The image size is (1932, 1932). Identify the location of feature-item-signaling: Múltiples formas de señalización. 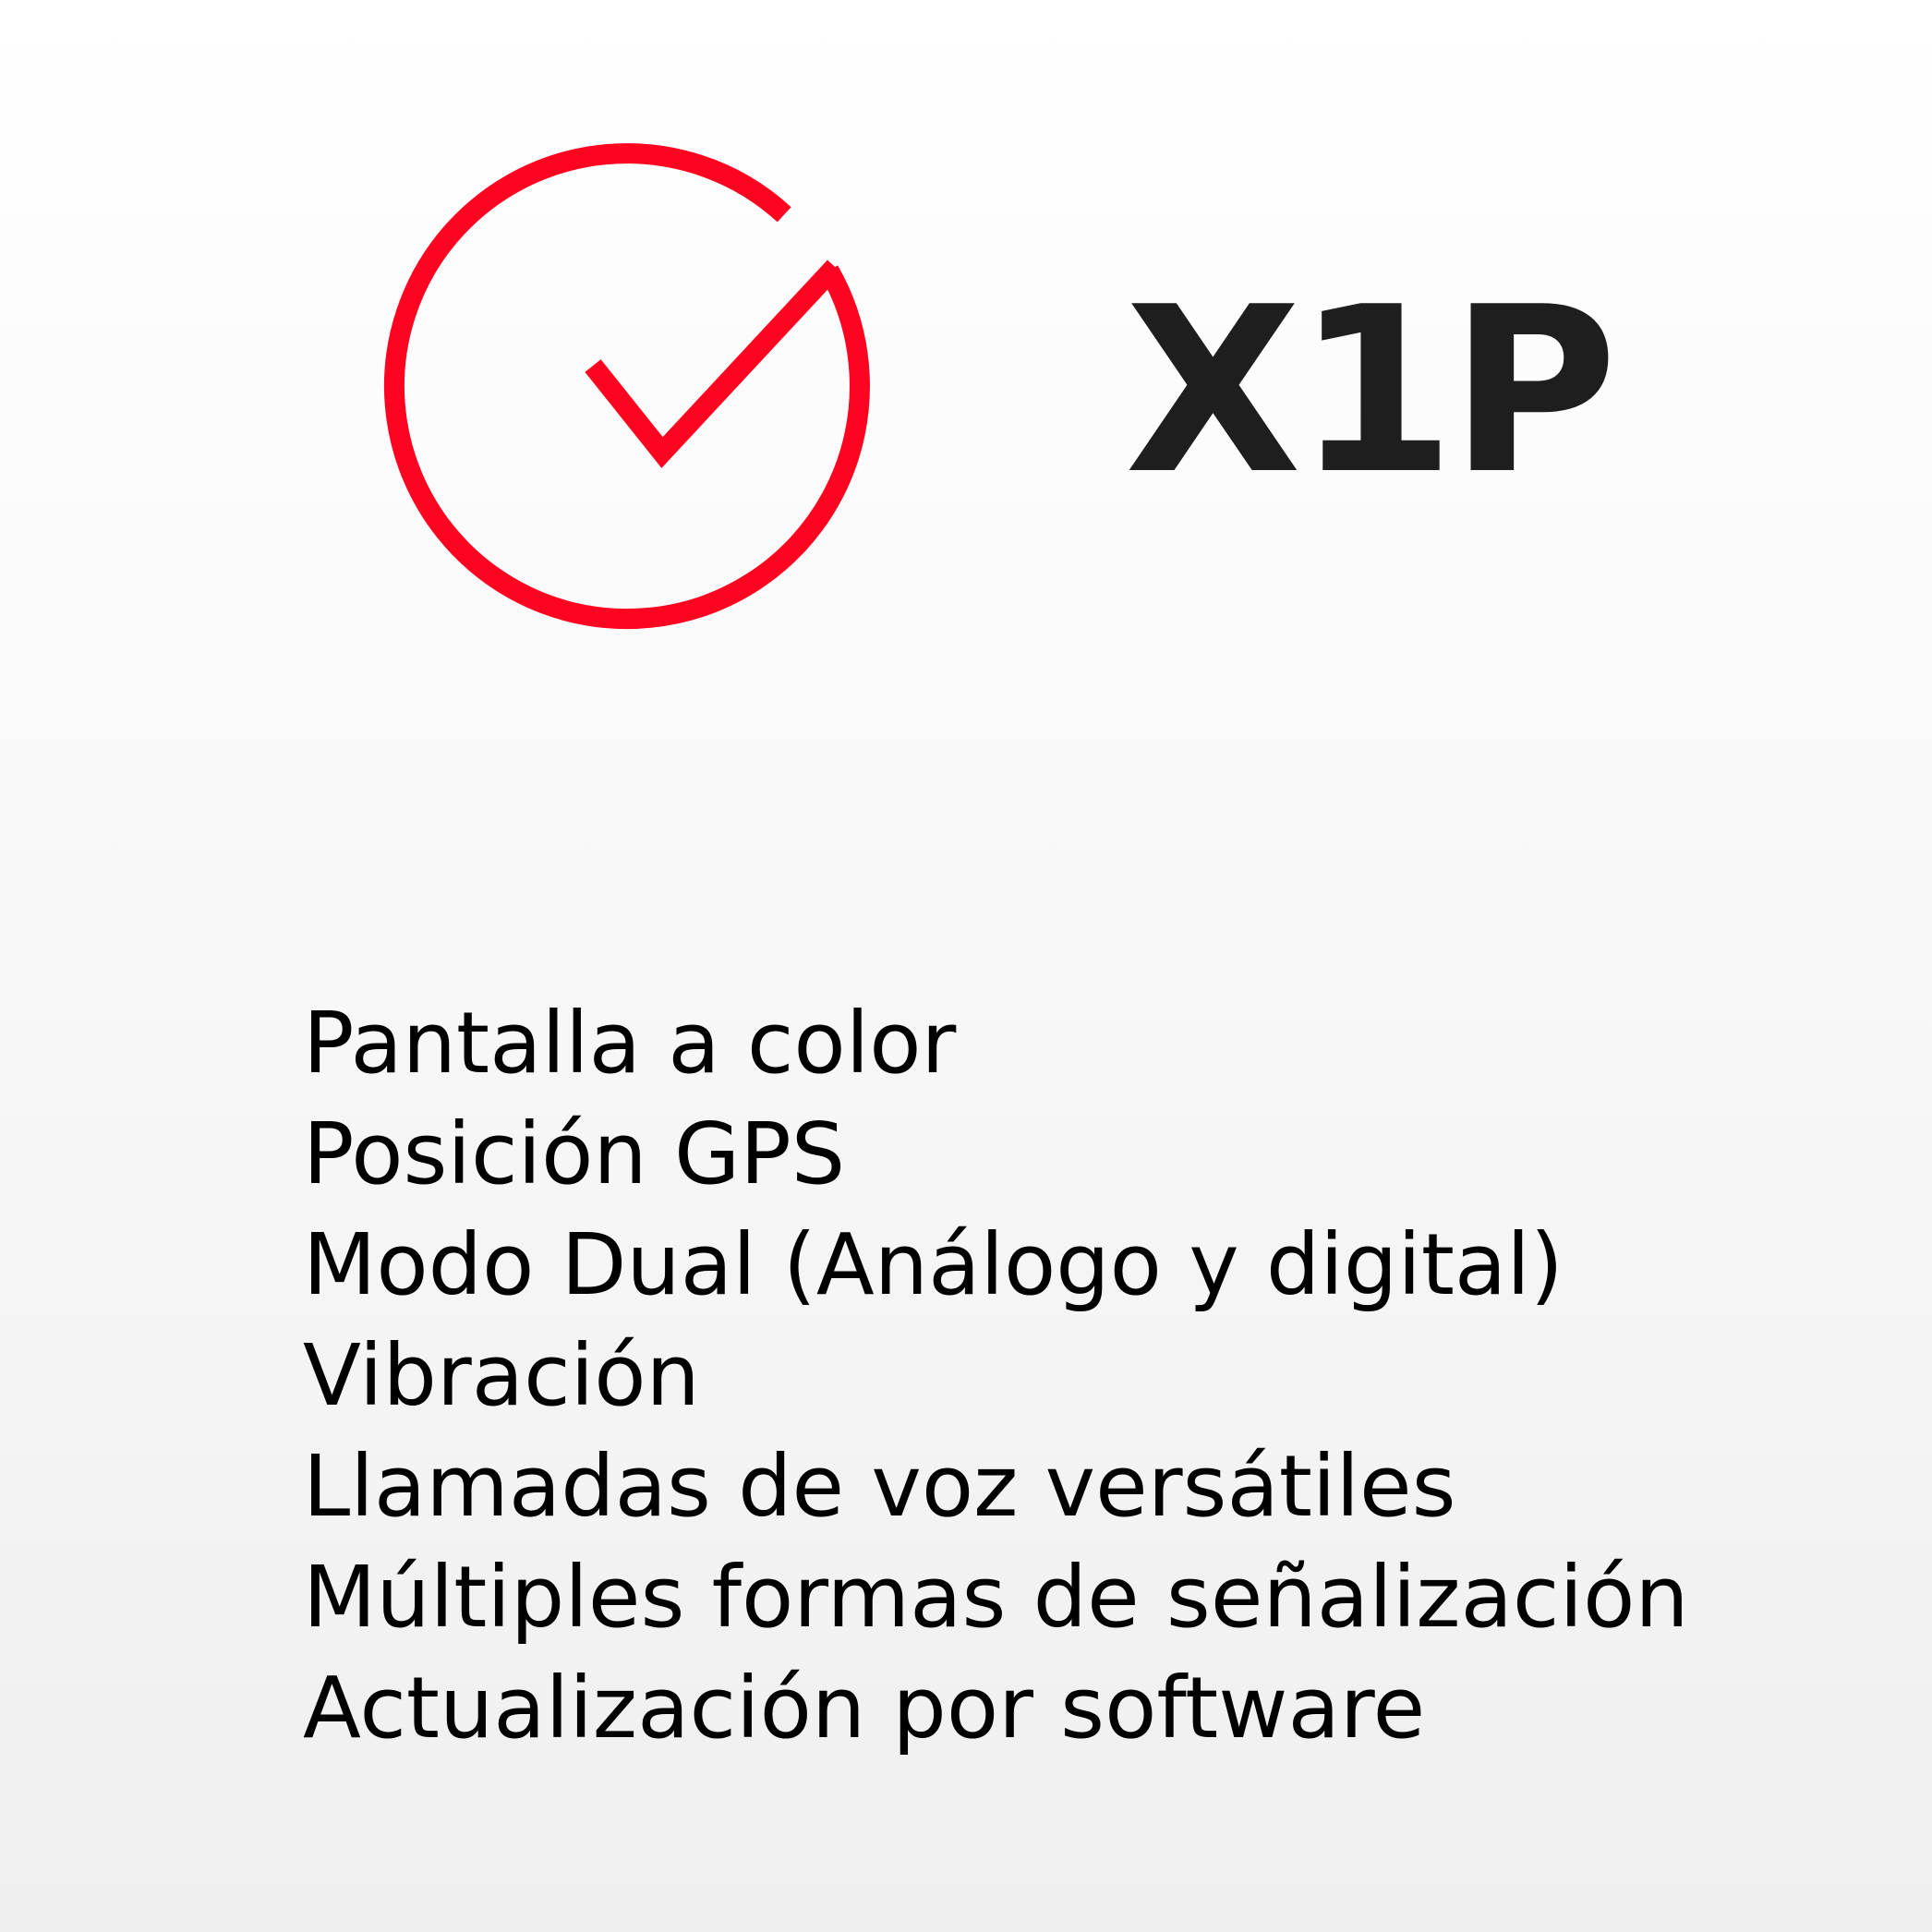
(996, 1597).